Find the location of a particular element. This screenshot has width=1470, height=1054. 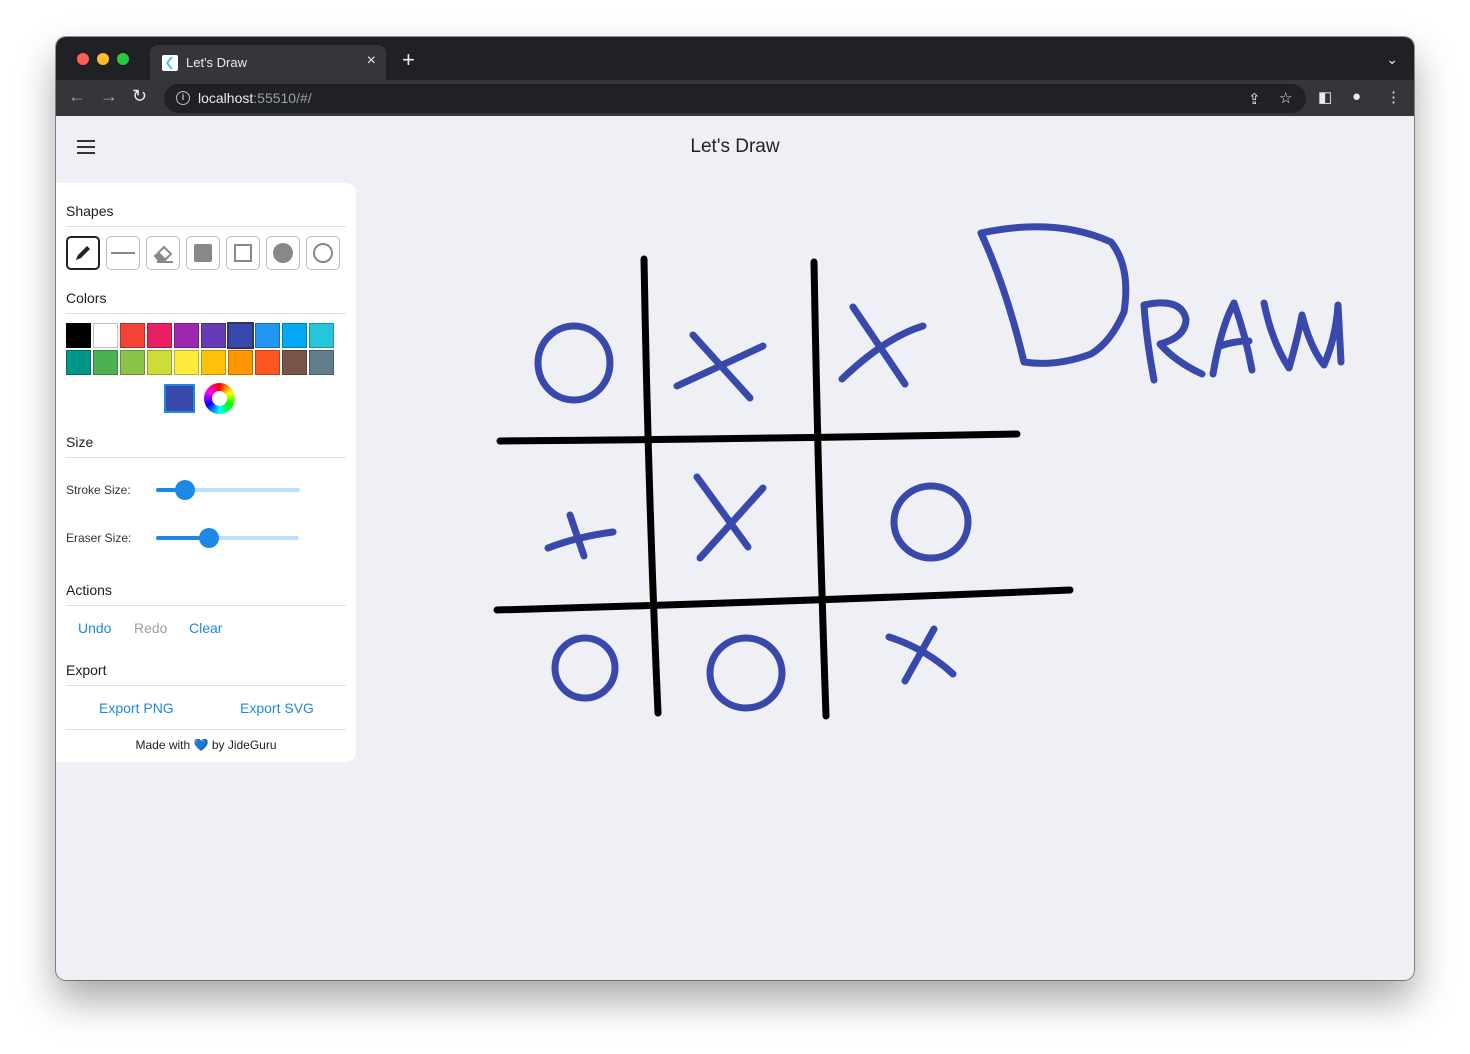

eraser-size-slider is located at coordinates (227, 538).